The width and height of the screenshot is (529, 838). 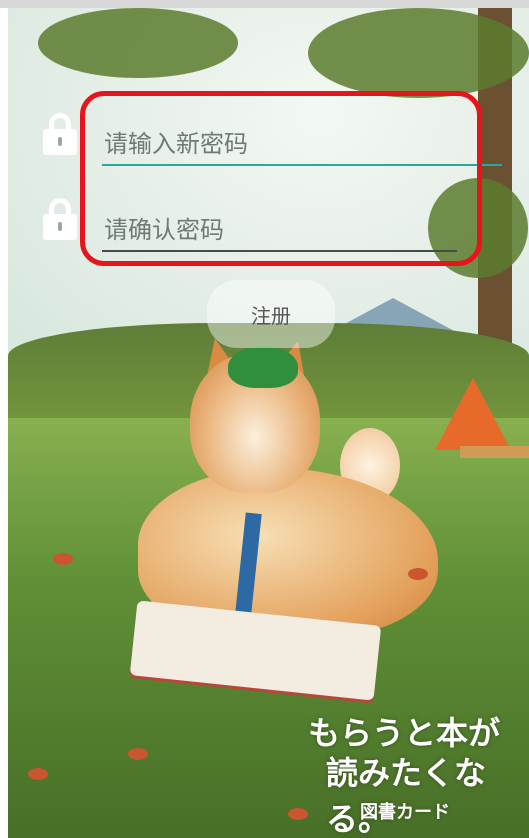 What do you see at coordinates (473, 414) in the screenshot?
I see `background-tent` at bounding box center [473, 414].